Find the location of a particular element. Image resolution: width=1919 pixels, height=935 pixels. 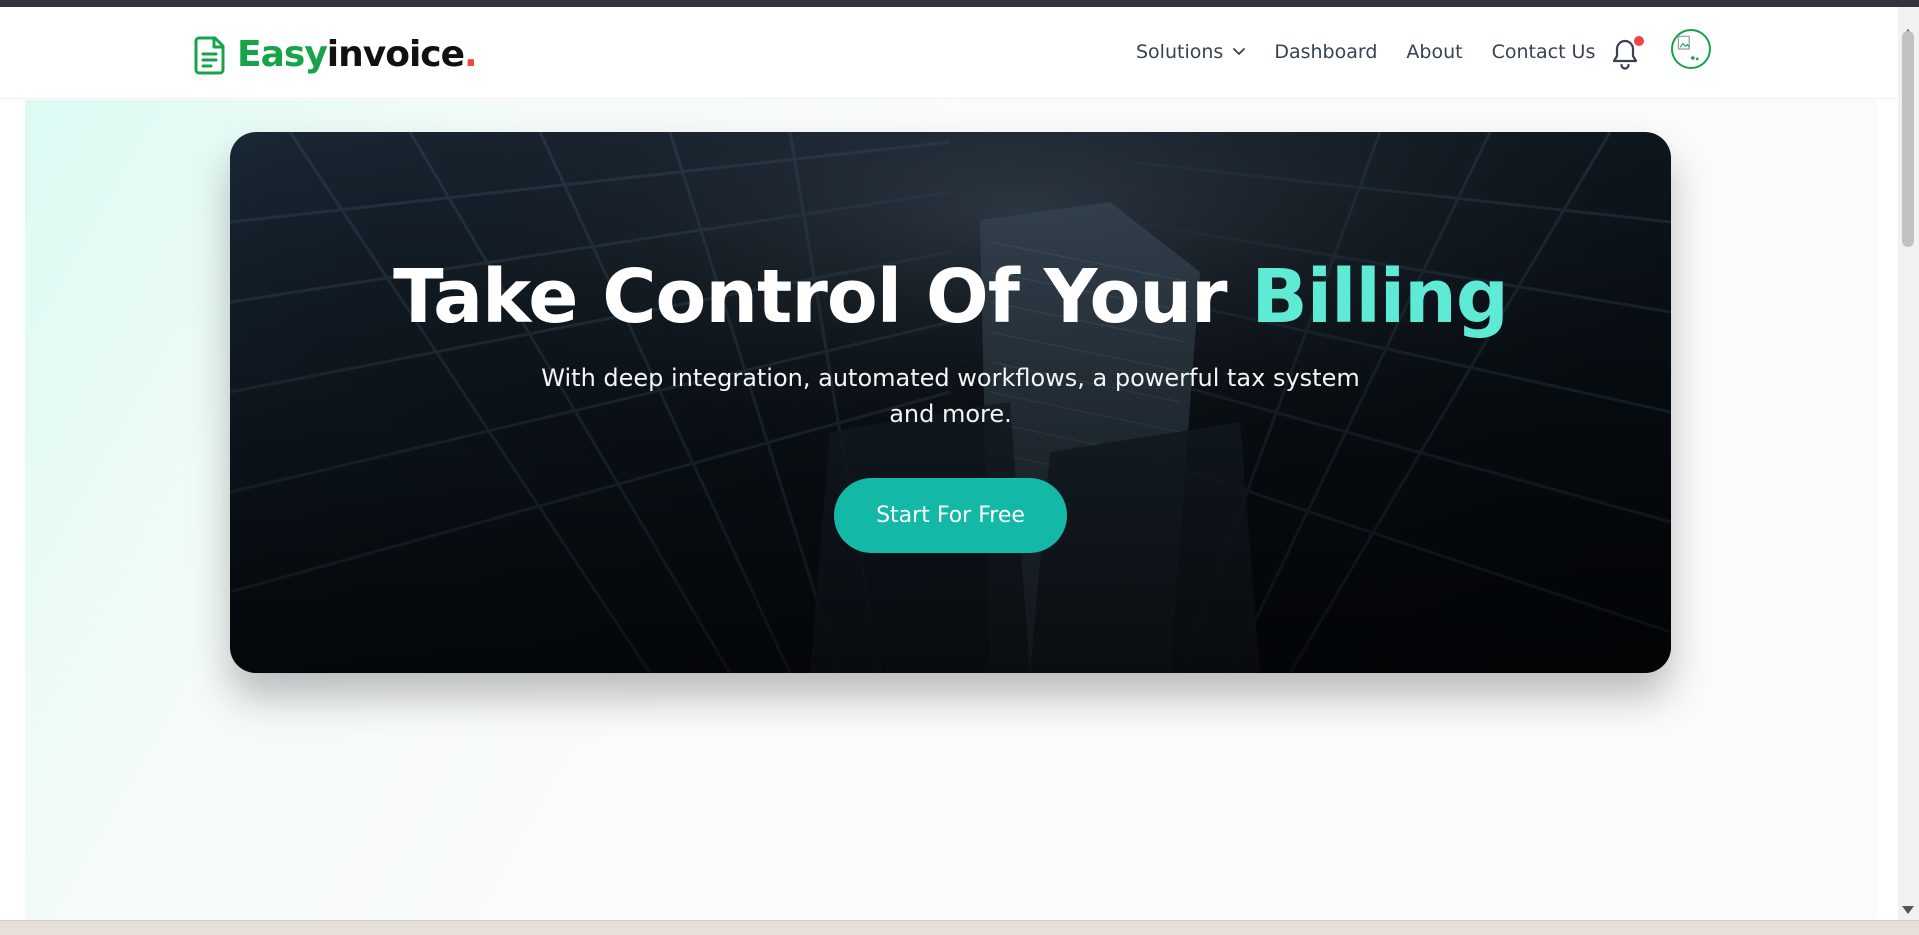

hero-title-accent: Billing is located at coordinates (1380, 297).